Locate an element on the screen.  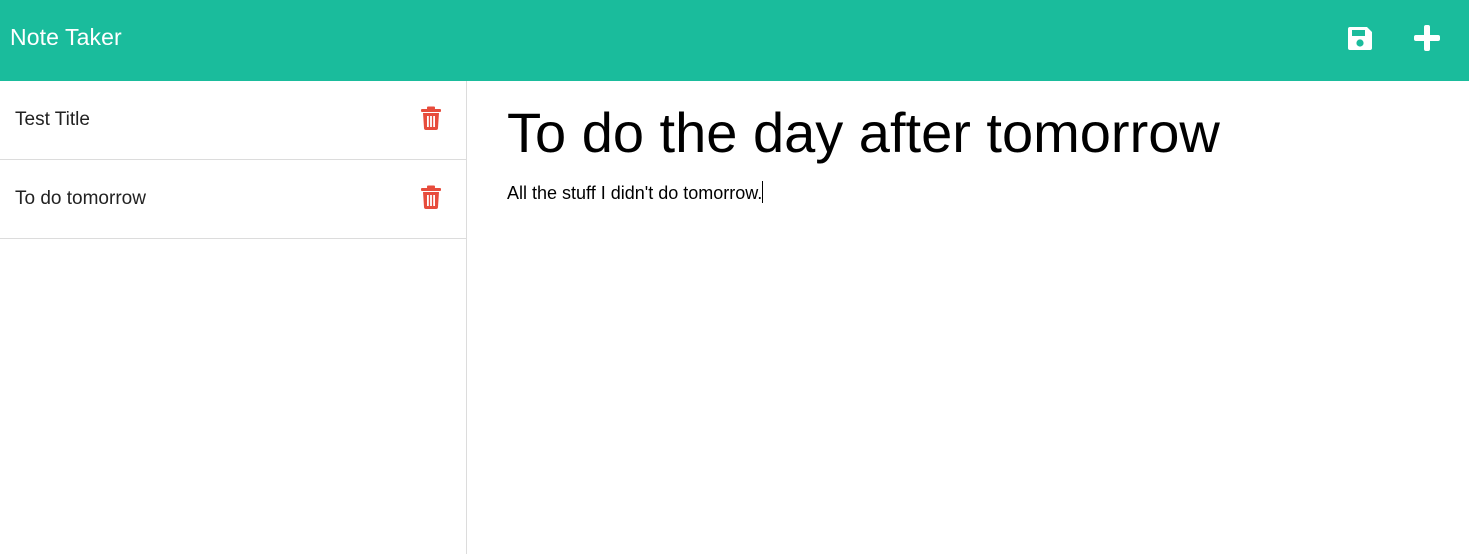
floppy-disk-icon is located at coordinates (1360, 38).